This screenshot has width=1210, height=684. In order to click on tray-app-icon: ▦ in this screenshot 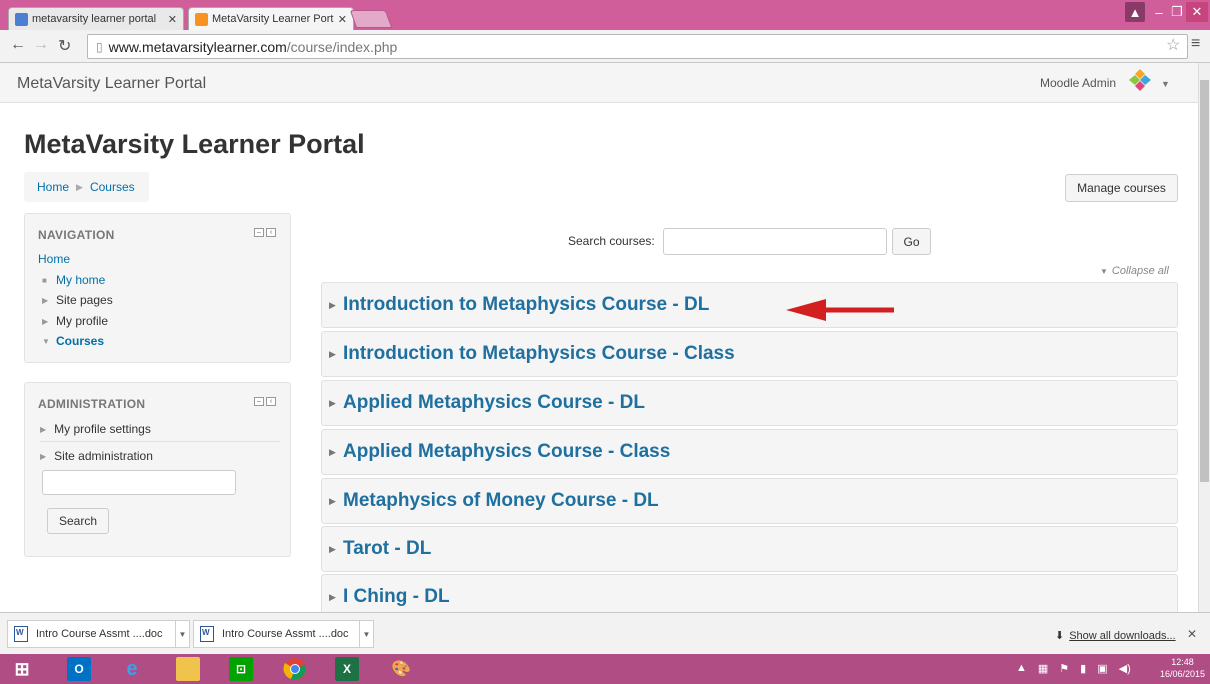, I will do `click(1043, 668)`.